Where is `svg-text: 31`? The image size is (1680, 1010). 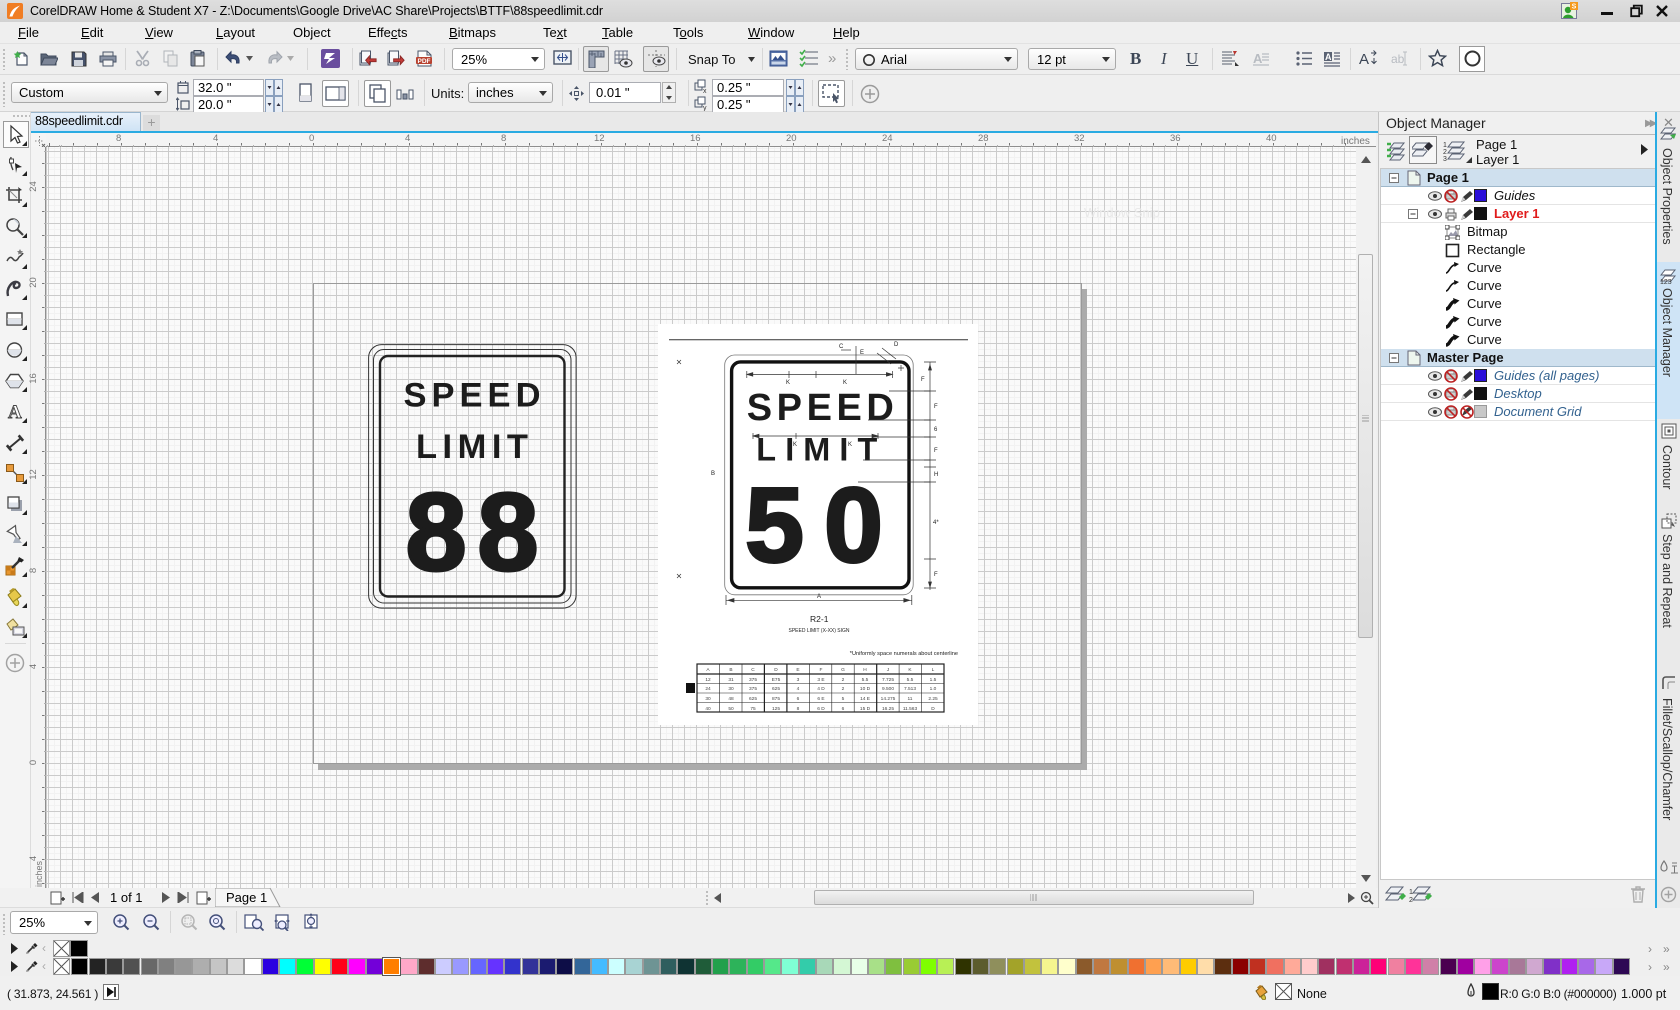 svg-text: 31 is located at coordinates (731, 680).